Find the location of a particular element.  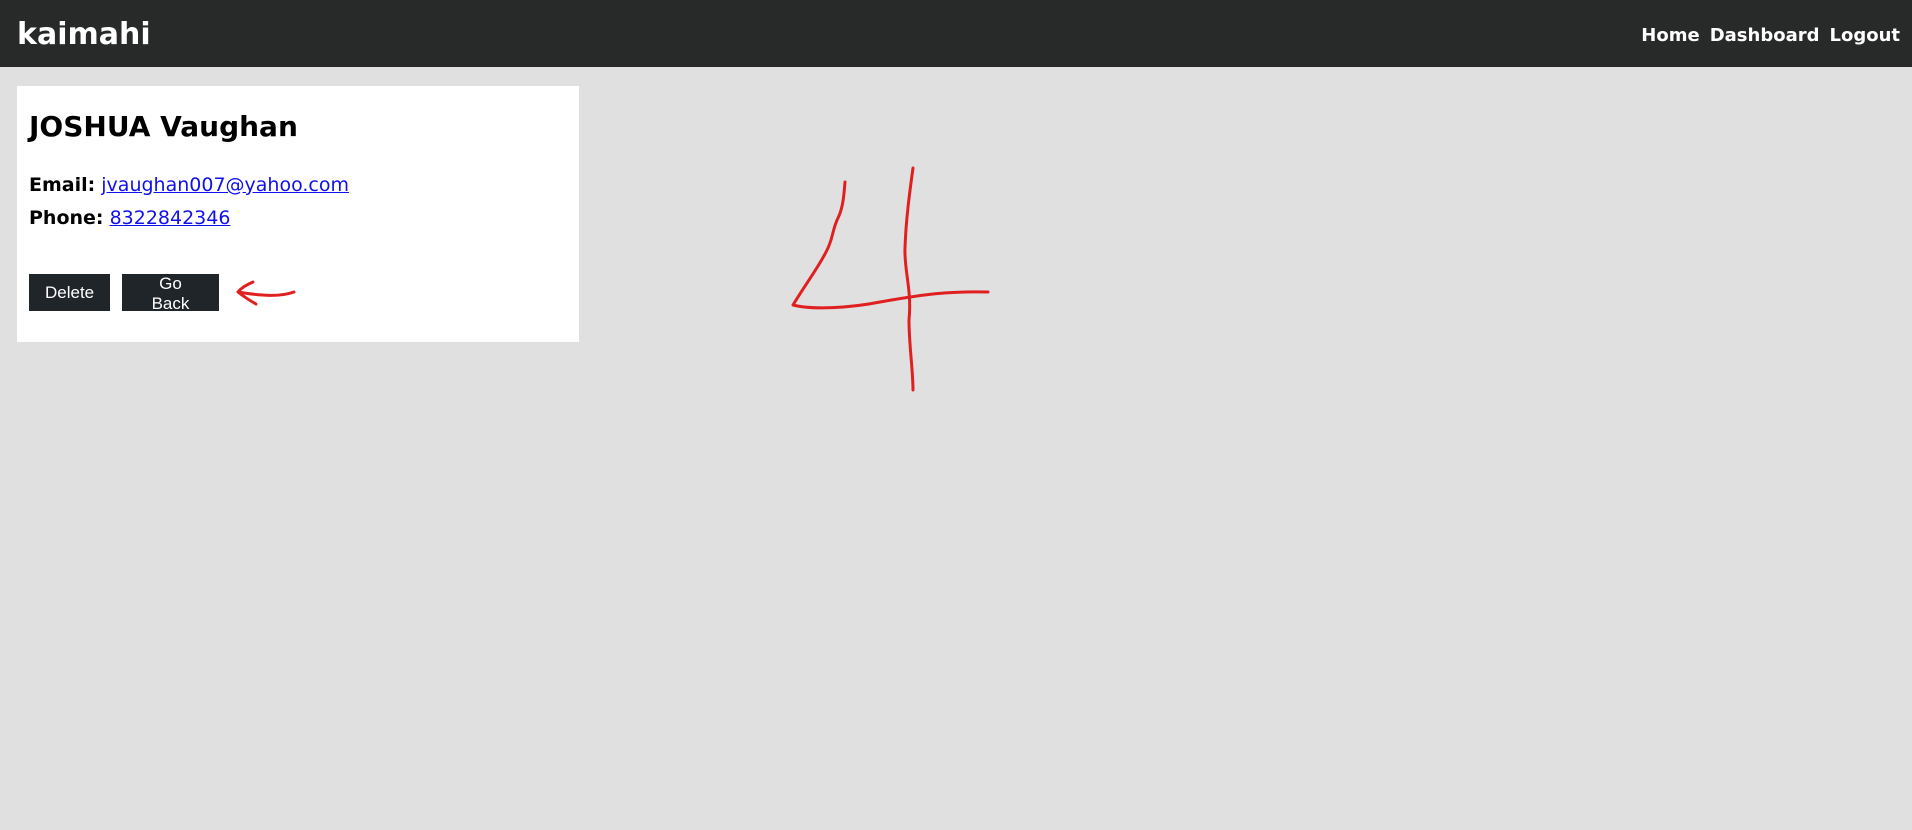

email-row: Email: jvaughan007@yahoo.com is located at coordinates (189, 185).